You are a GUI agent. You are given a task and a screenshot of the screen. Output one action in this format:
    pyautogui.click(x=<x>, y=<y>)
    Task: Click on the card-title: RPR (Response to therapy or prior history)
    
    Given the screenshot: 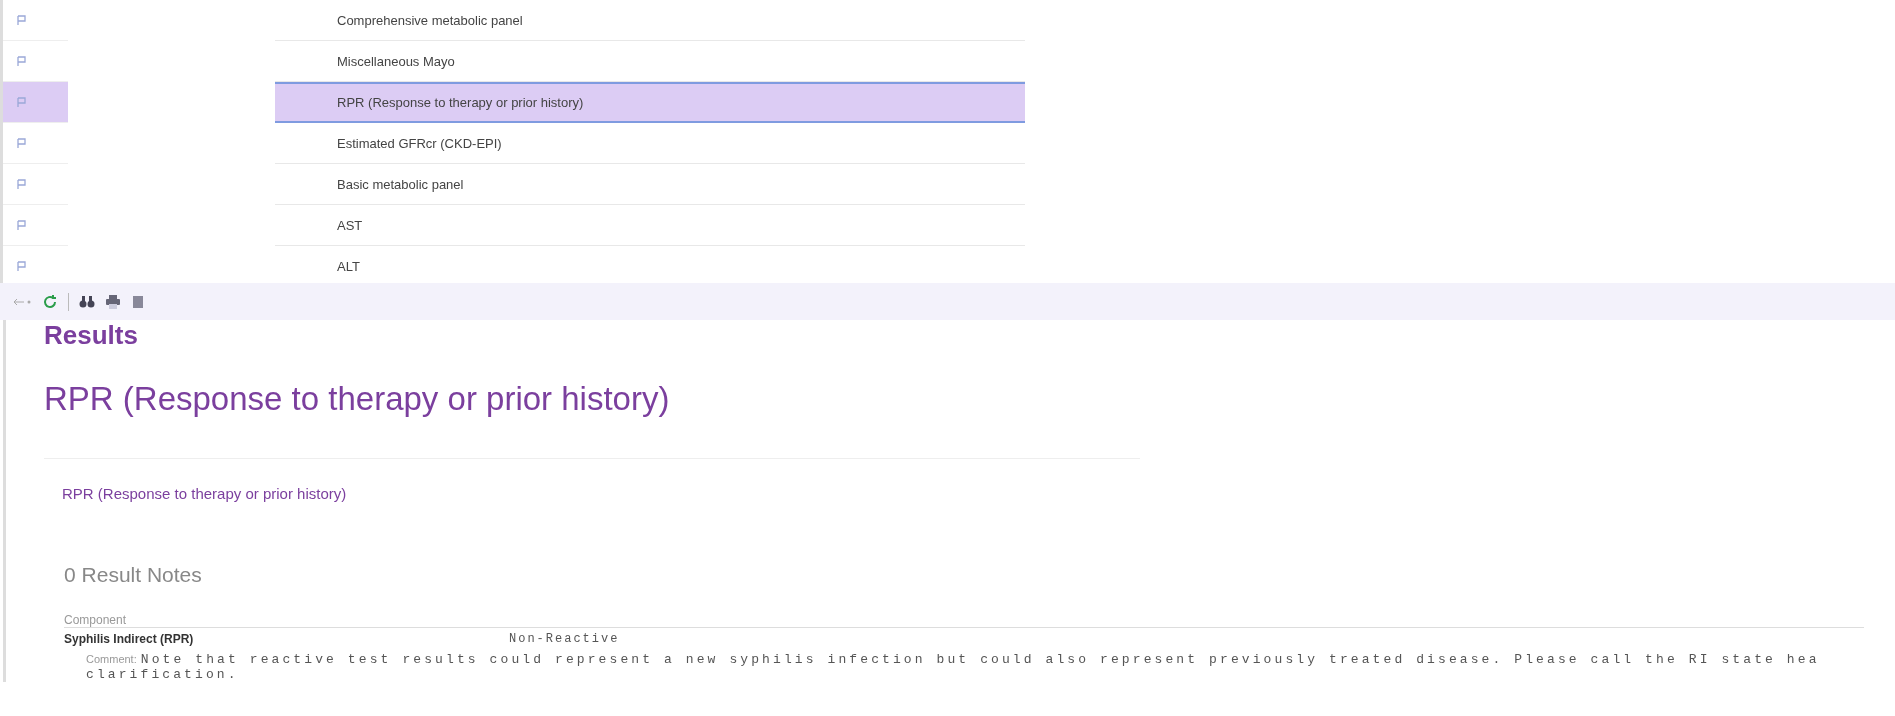 What is the action you would take?
    pyautogui.click(x=204, y=493)
    